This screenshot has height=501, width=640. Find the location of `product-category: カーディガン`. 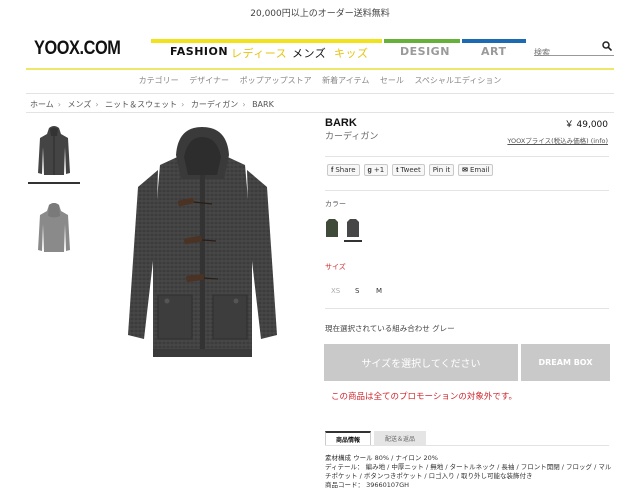

product-category: カーディガン is located at coordinates (352, 137).